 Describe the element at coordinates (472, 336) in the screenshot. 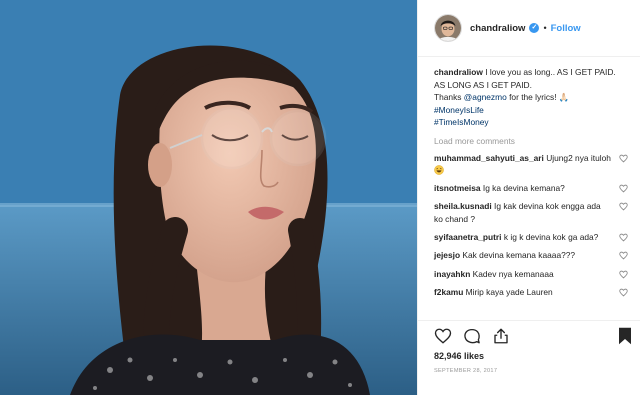

I see `comment-icon` at that location.